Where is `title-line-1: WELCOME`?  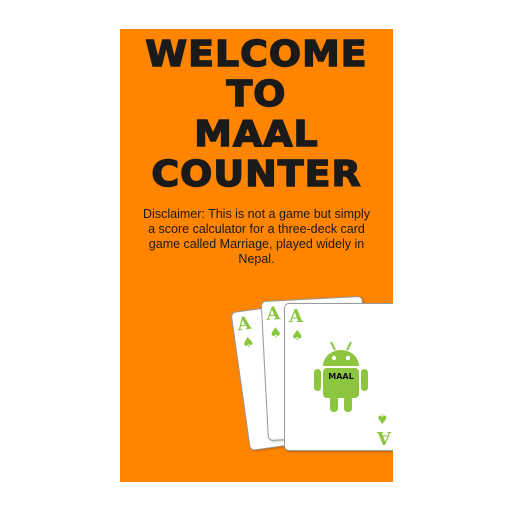 title-line-1: WELCOME is located at coordinates (256, 55).